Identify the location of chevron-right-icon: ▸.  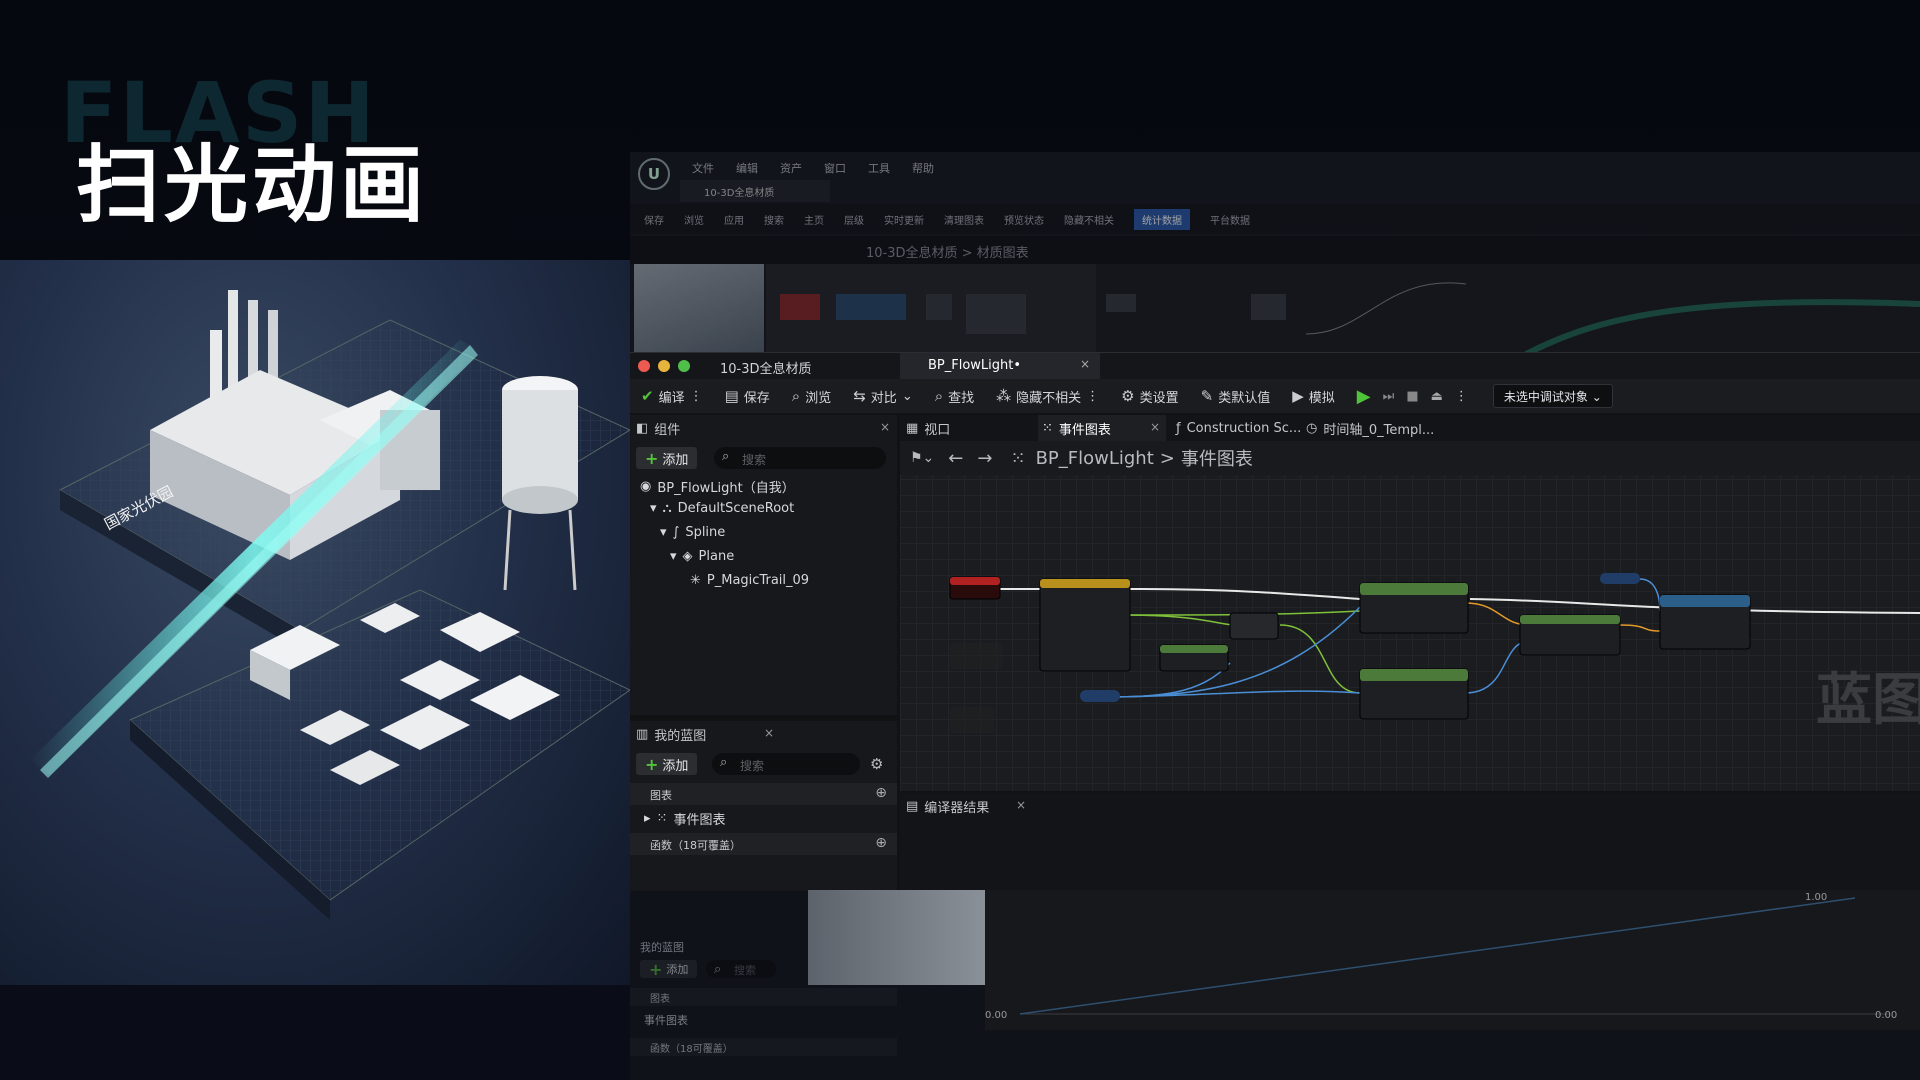
(647, 818).